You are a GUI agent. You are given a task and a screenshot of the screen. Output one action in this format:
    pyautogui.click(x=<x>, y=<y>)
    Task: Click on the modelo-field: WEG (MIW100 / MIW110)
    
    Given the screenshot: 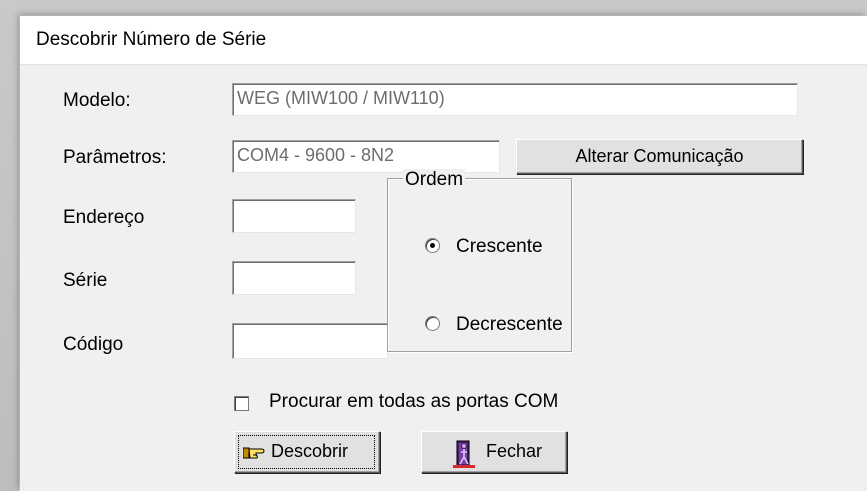 What is the action you would take?
    pyautogui.click(x=515, y=99)
    